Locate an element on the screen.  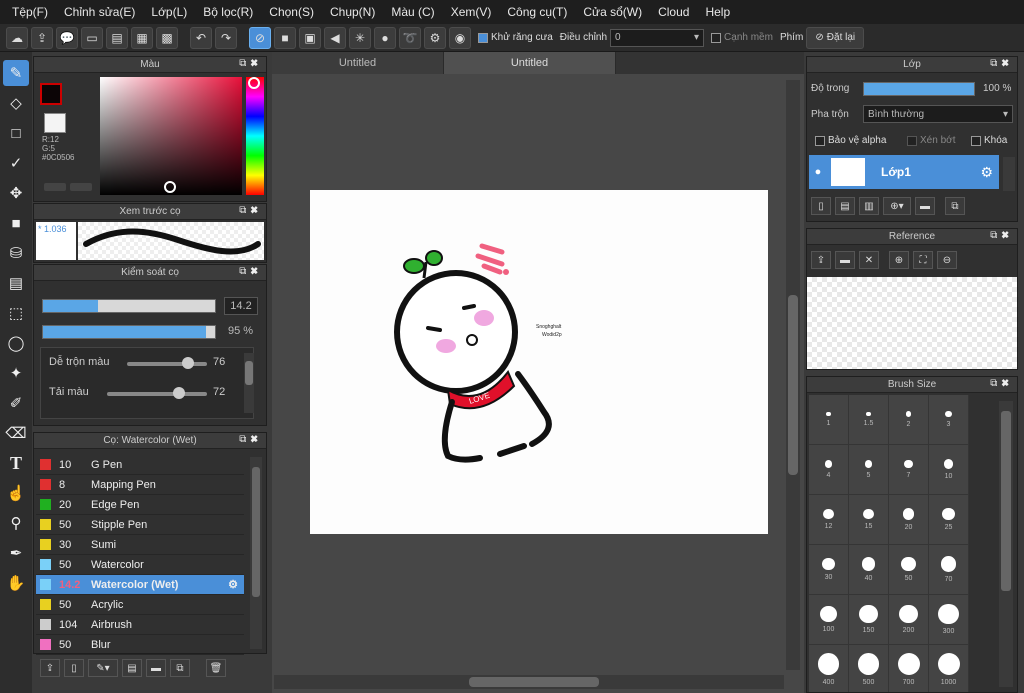
menu-item-10: Cloud is located at coordinates (673, 12).